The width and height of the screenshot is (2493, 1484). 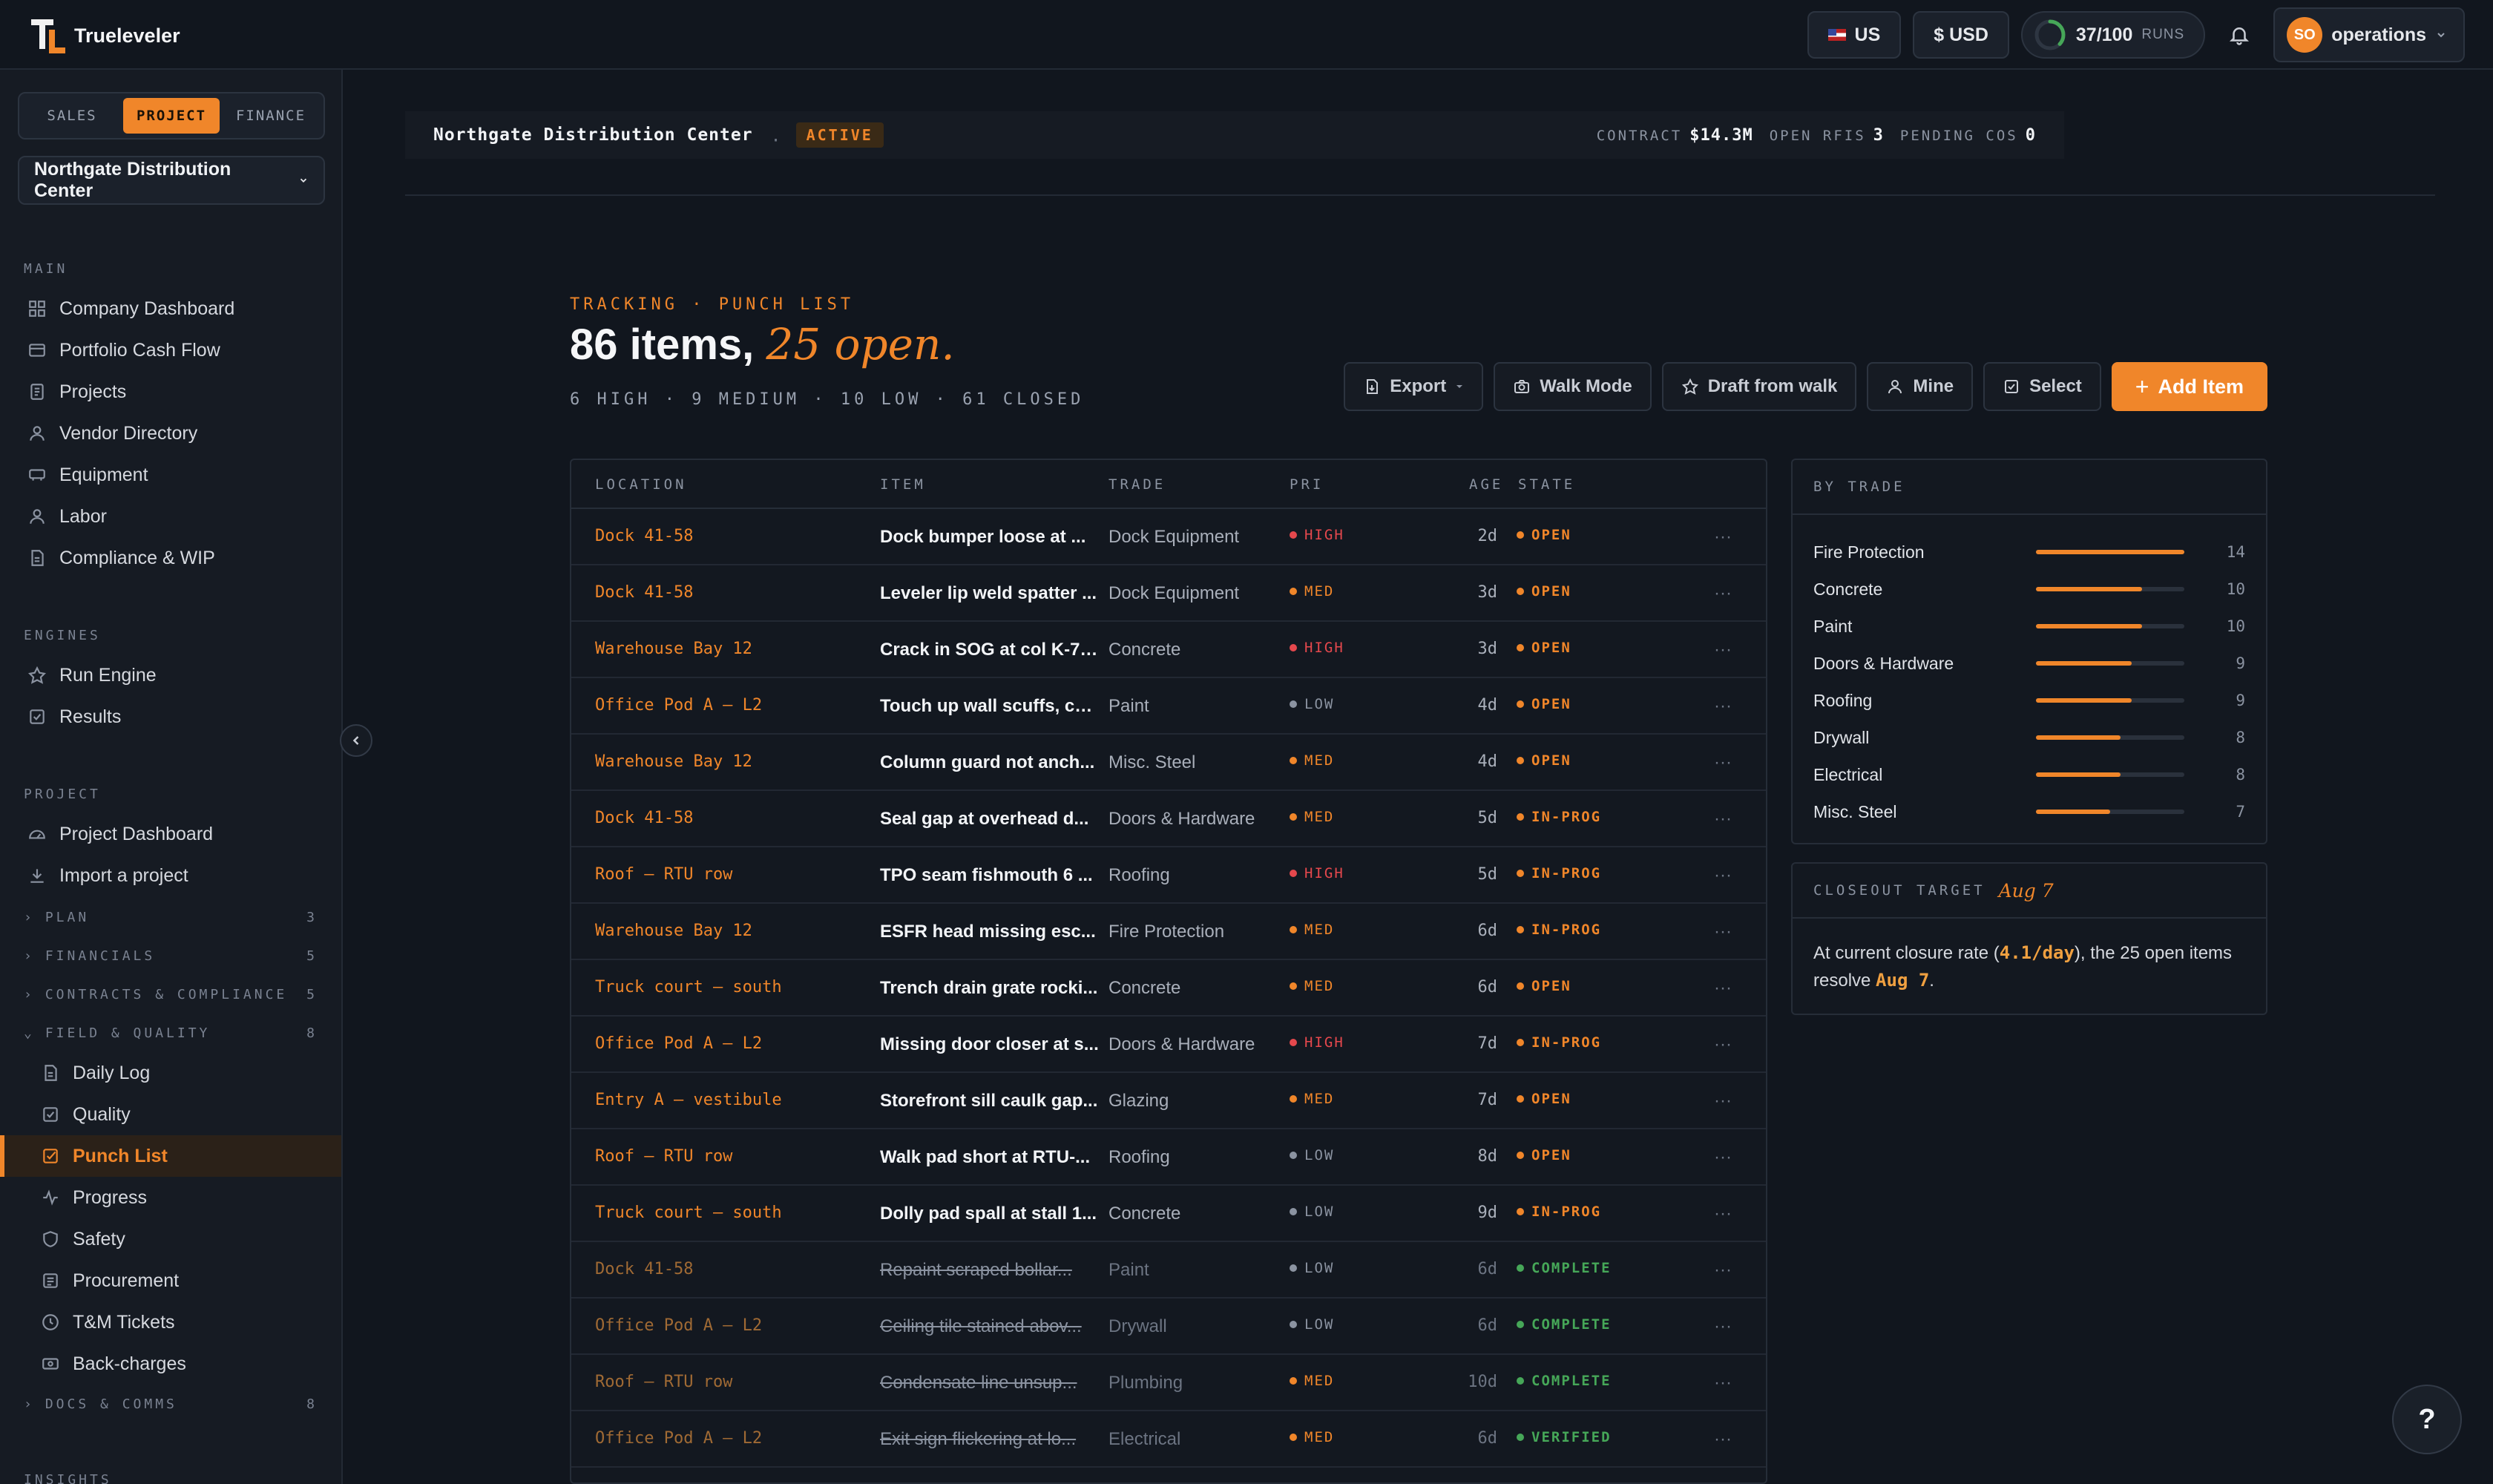 What do you see at coordinates (2189, 386) in the screenshot?
I see `add-item-button: + Add Item` at bounding box center [2189, 386].